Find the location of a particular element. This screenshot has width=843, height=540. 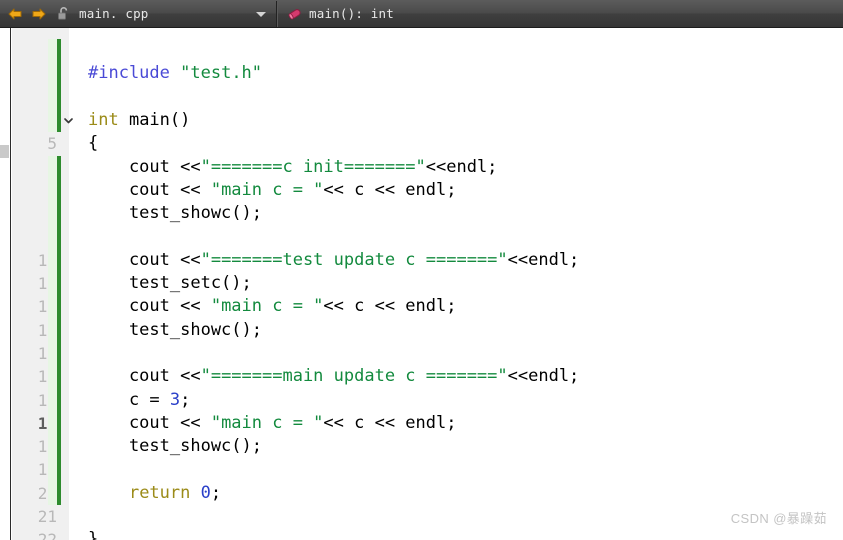

code-line: int main() is located at coordinates (139, 120).